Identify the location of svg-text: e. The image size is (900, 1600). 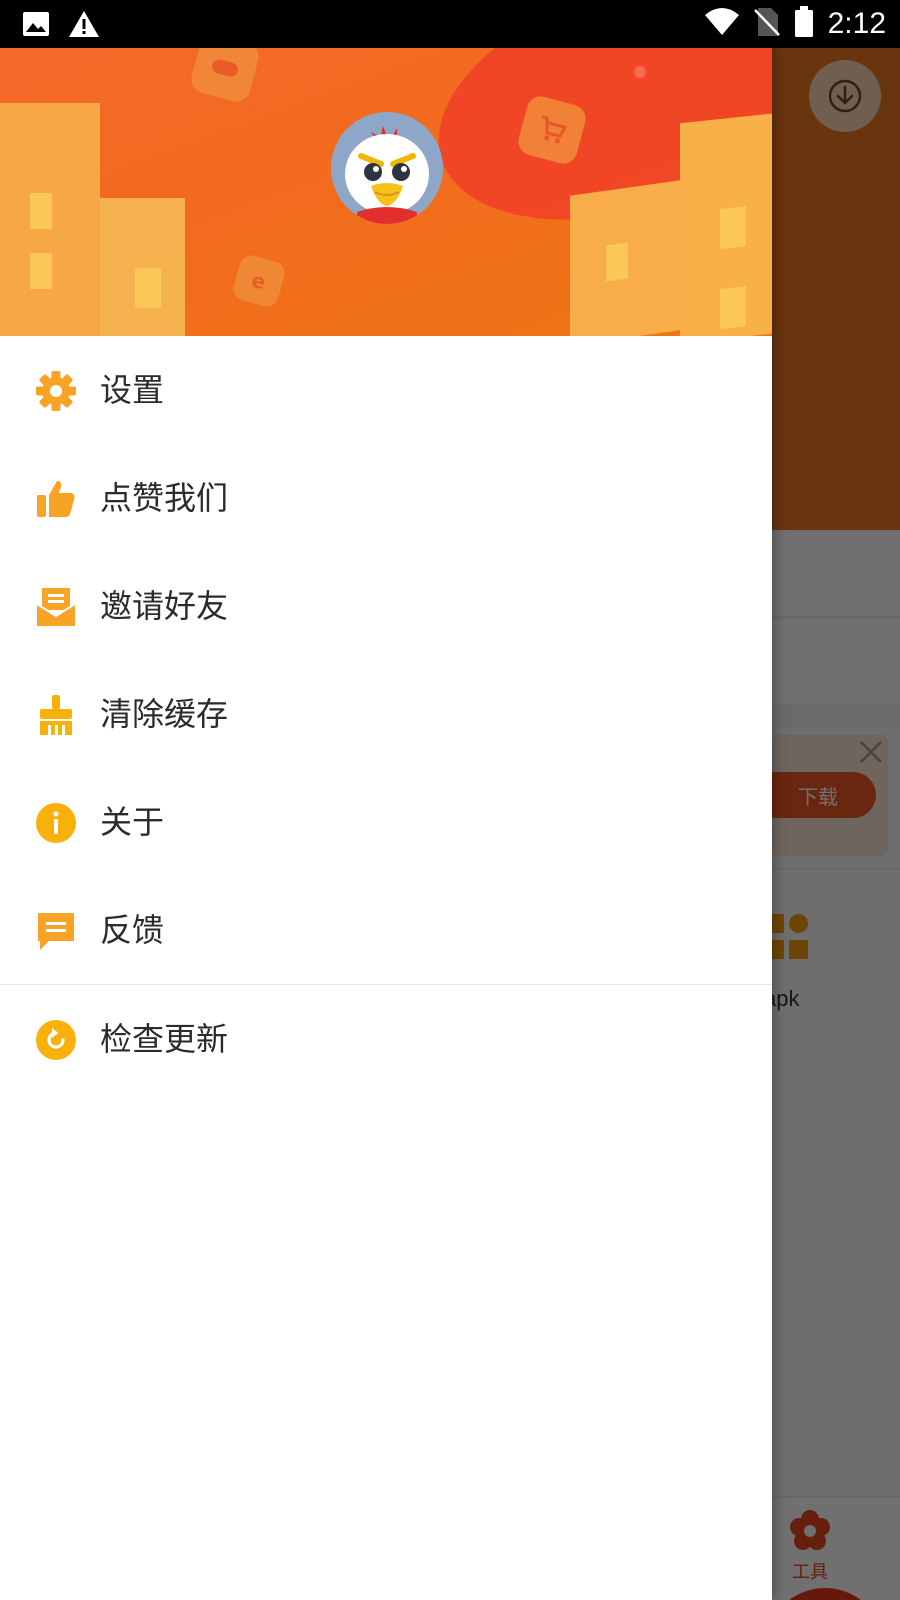
(258, 281).